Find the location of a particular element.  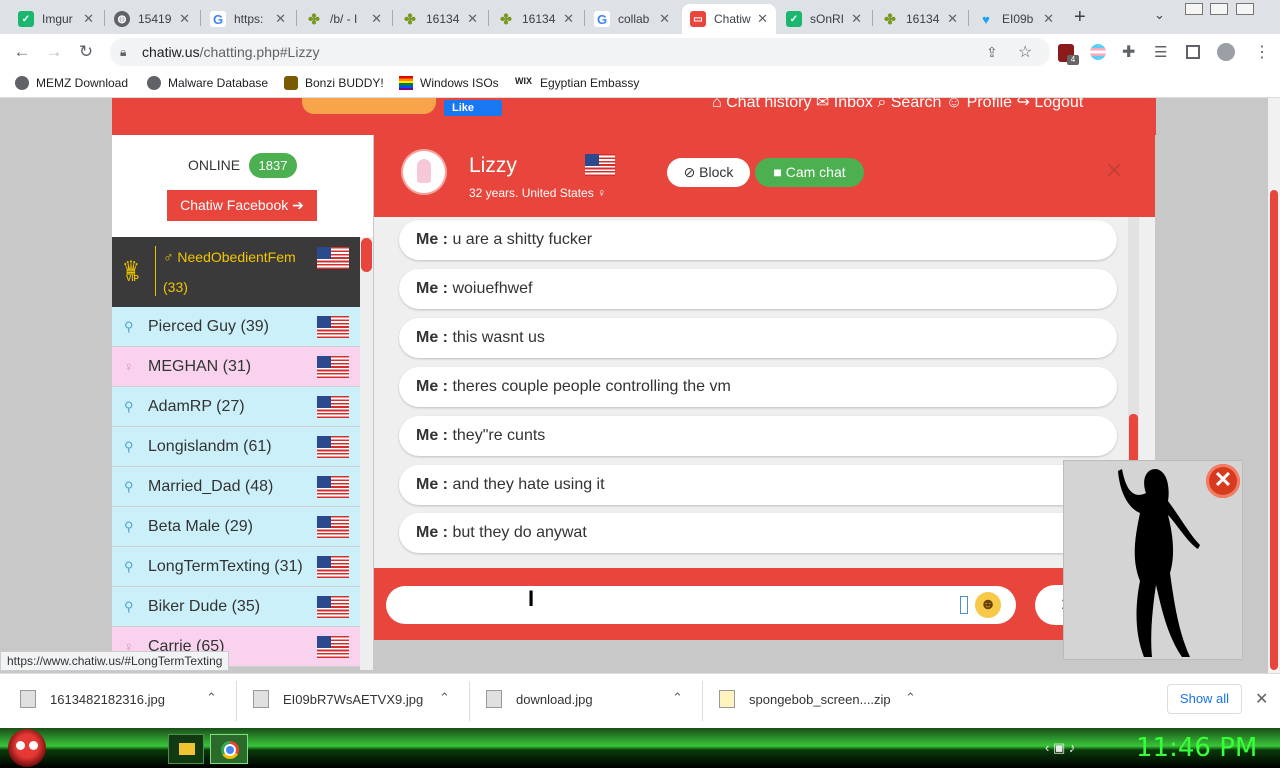

bookmark-egyptian-embassy: WIX Egyptian Embassy is located at coordinates (577, 83).